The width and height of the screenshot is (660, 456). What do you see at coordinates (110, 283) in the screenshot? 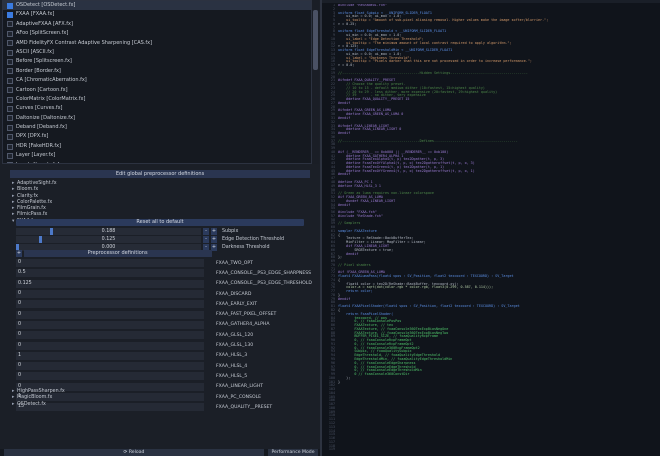
I see `definition-value-input: 0.125` at bounding box center [110, 283].